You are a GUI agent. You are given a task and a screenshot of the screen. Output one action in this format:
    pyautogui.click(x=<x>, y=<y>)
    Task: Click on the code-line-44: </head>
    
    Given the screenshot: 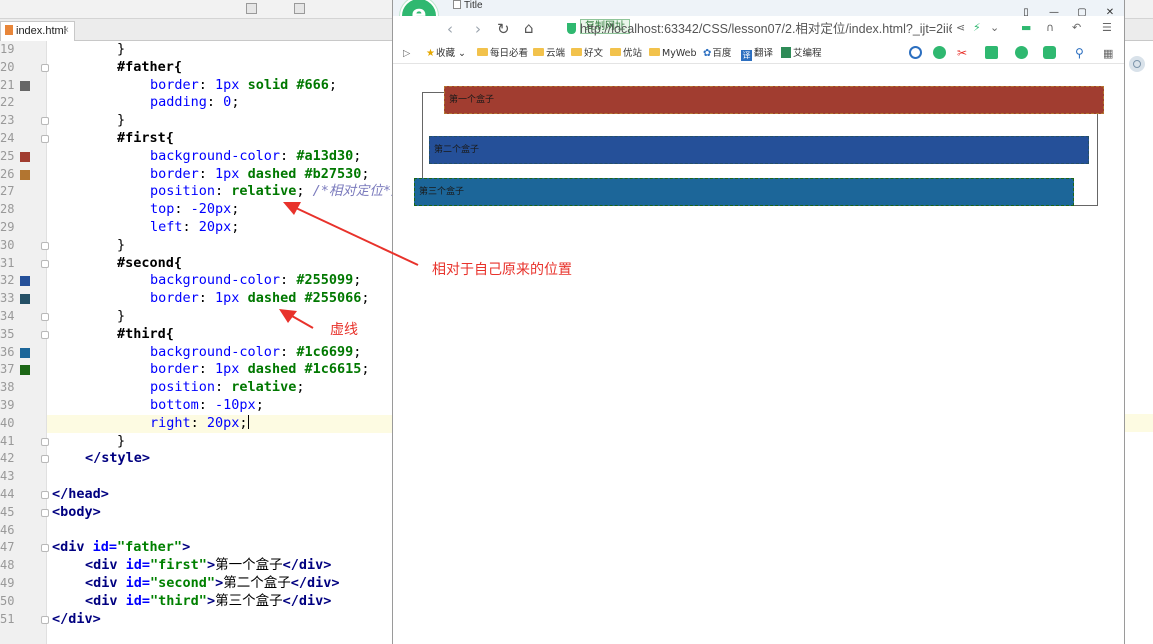 What is the action you would take?
    pyautogui.click(x=80, y=494)
    